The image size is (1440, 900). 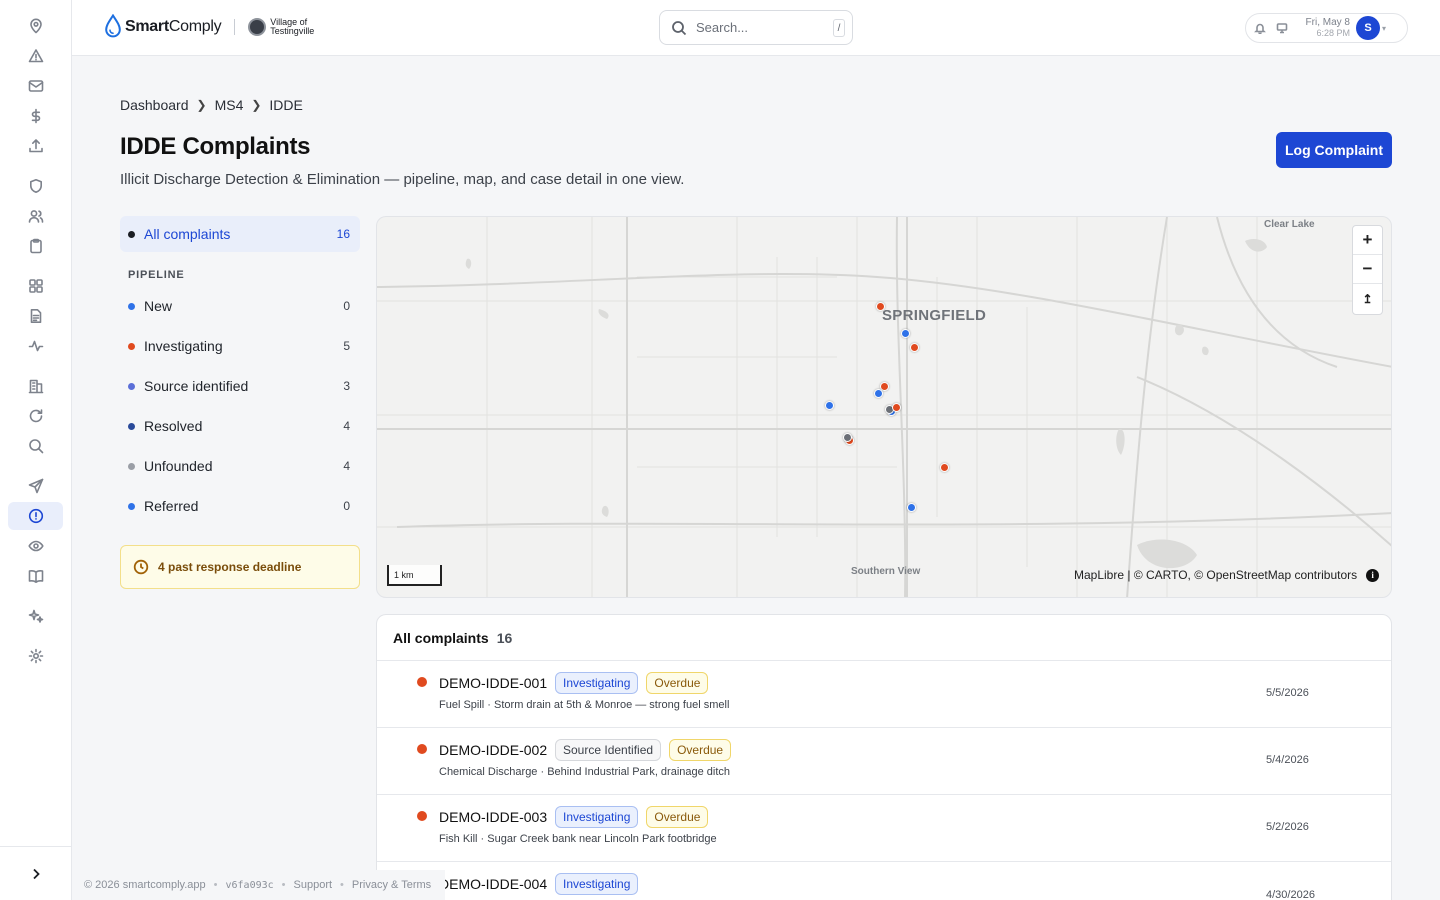 What do you see at coordinates (196, 386) in the screenshot?
I see `filter-label: Source identified` at bounding box center [196, 386].